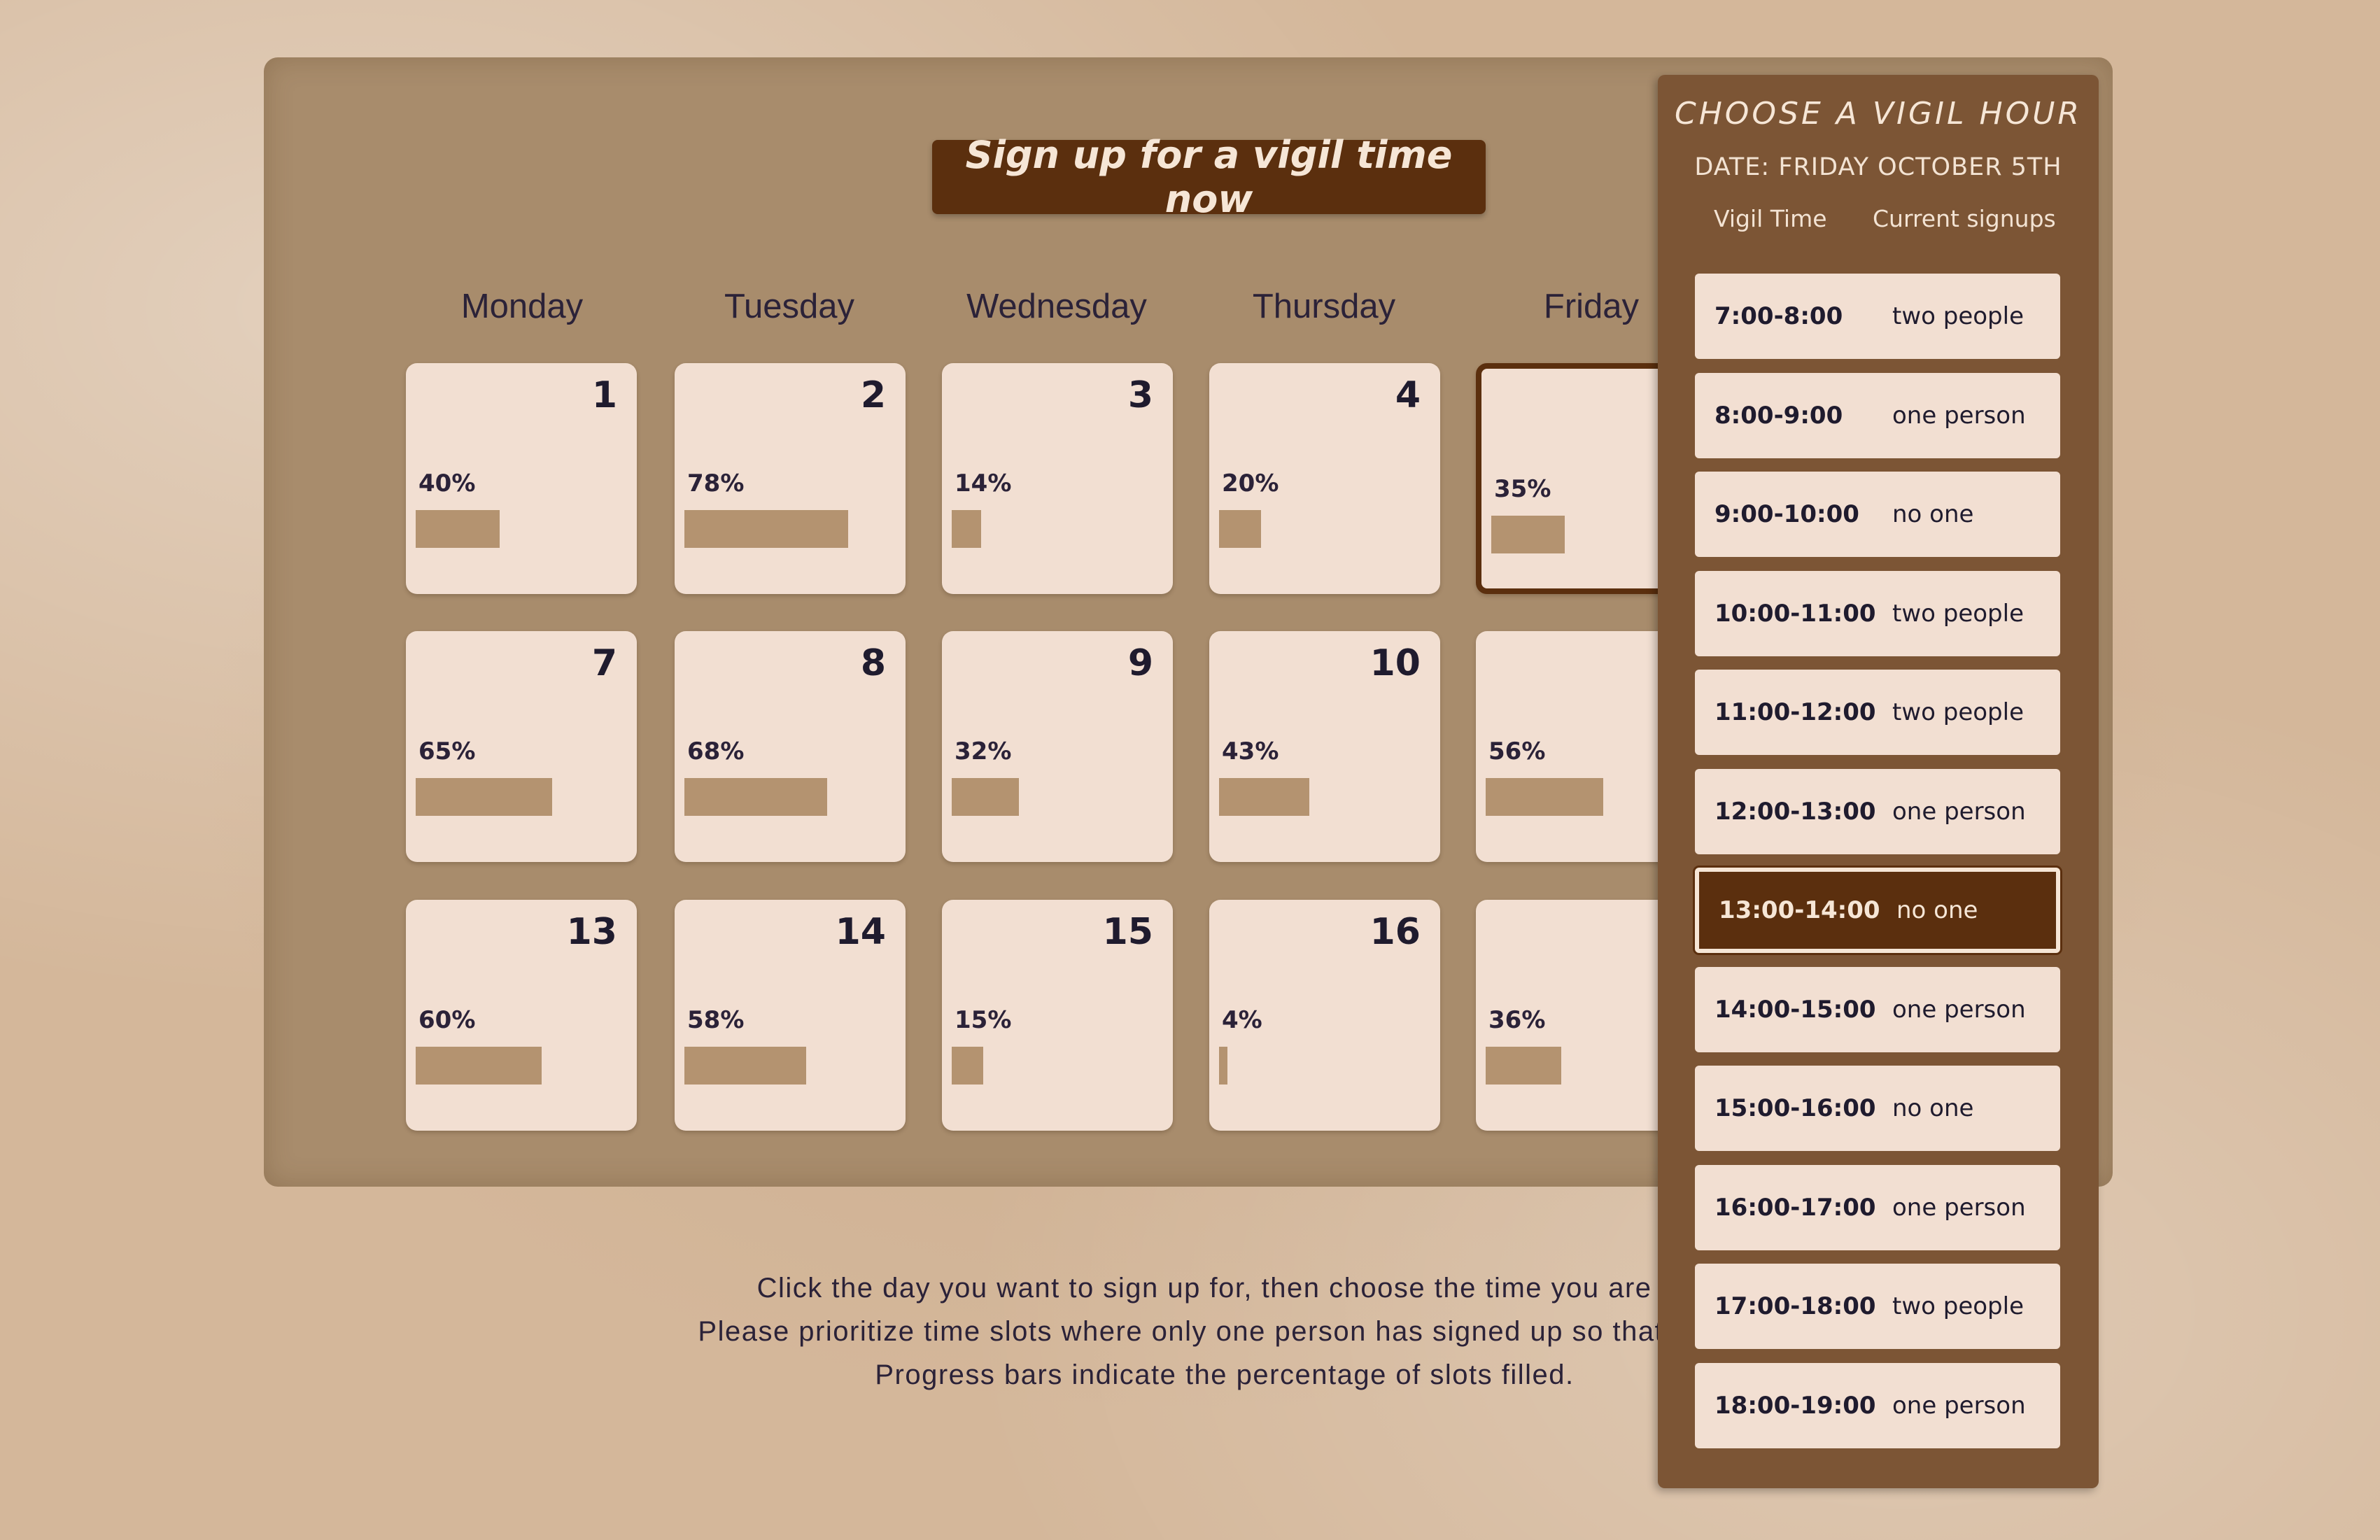 This screenshot has width=2380, height=1540. Describe the element at coordinates (716, 1020) in the screenshot. I see `fill-percent: 58%` at that location.